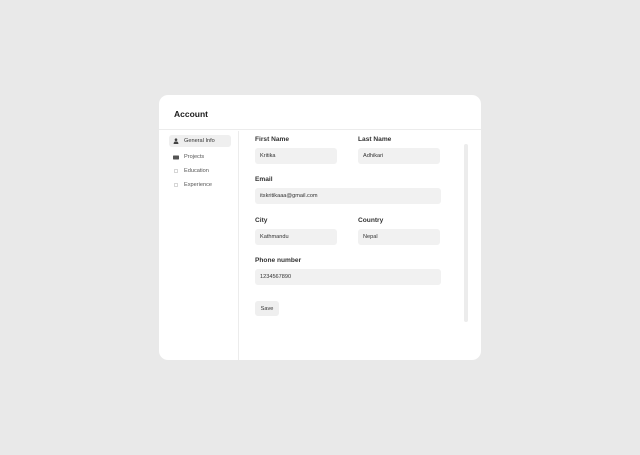 The width and height of the screenshot is (640, 455). Describe the element at coordinates (278, 260) in the screenshot. I see `phone-label: Phone number` at that location.